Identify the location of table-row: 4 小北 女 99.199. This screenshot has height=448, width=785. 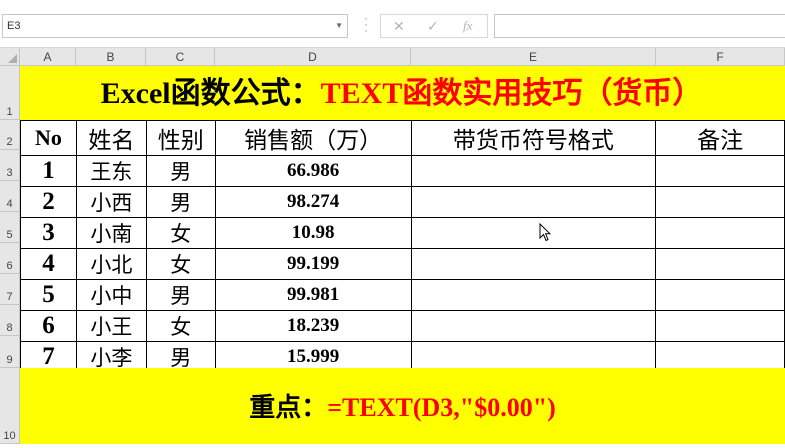
(402, 264).